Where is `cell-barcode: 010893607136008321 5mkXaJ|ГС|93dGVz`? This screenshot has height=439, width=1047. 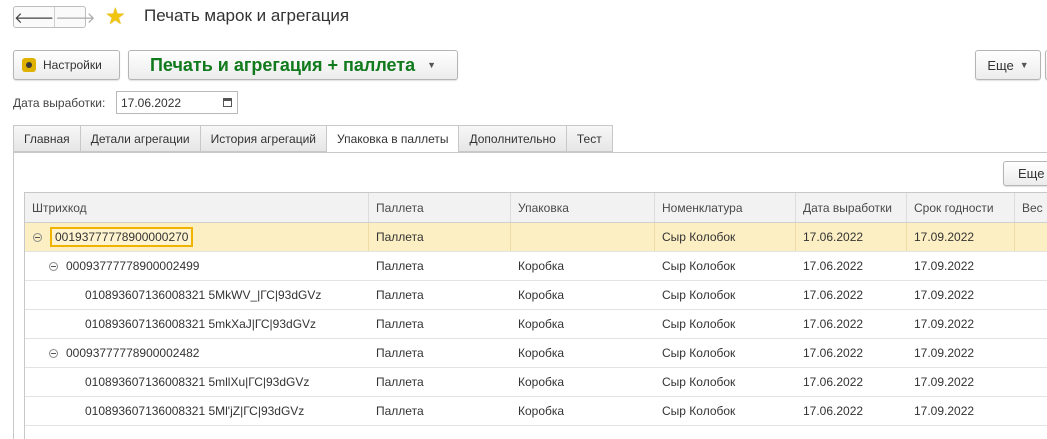
cell-barcode: 010893607136008321 5mkXaJ|ГС|93dGVz is located at coordinates (197, 324).